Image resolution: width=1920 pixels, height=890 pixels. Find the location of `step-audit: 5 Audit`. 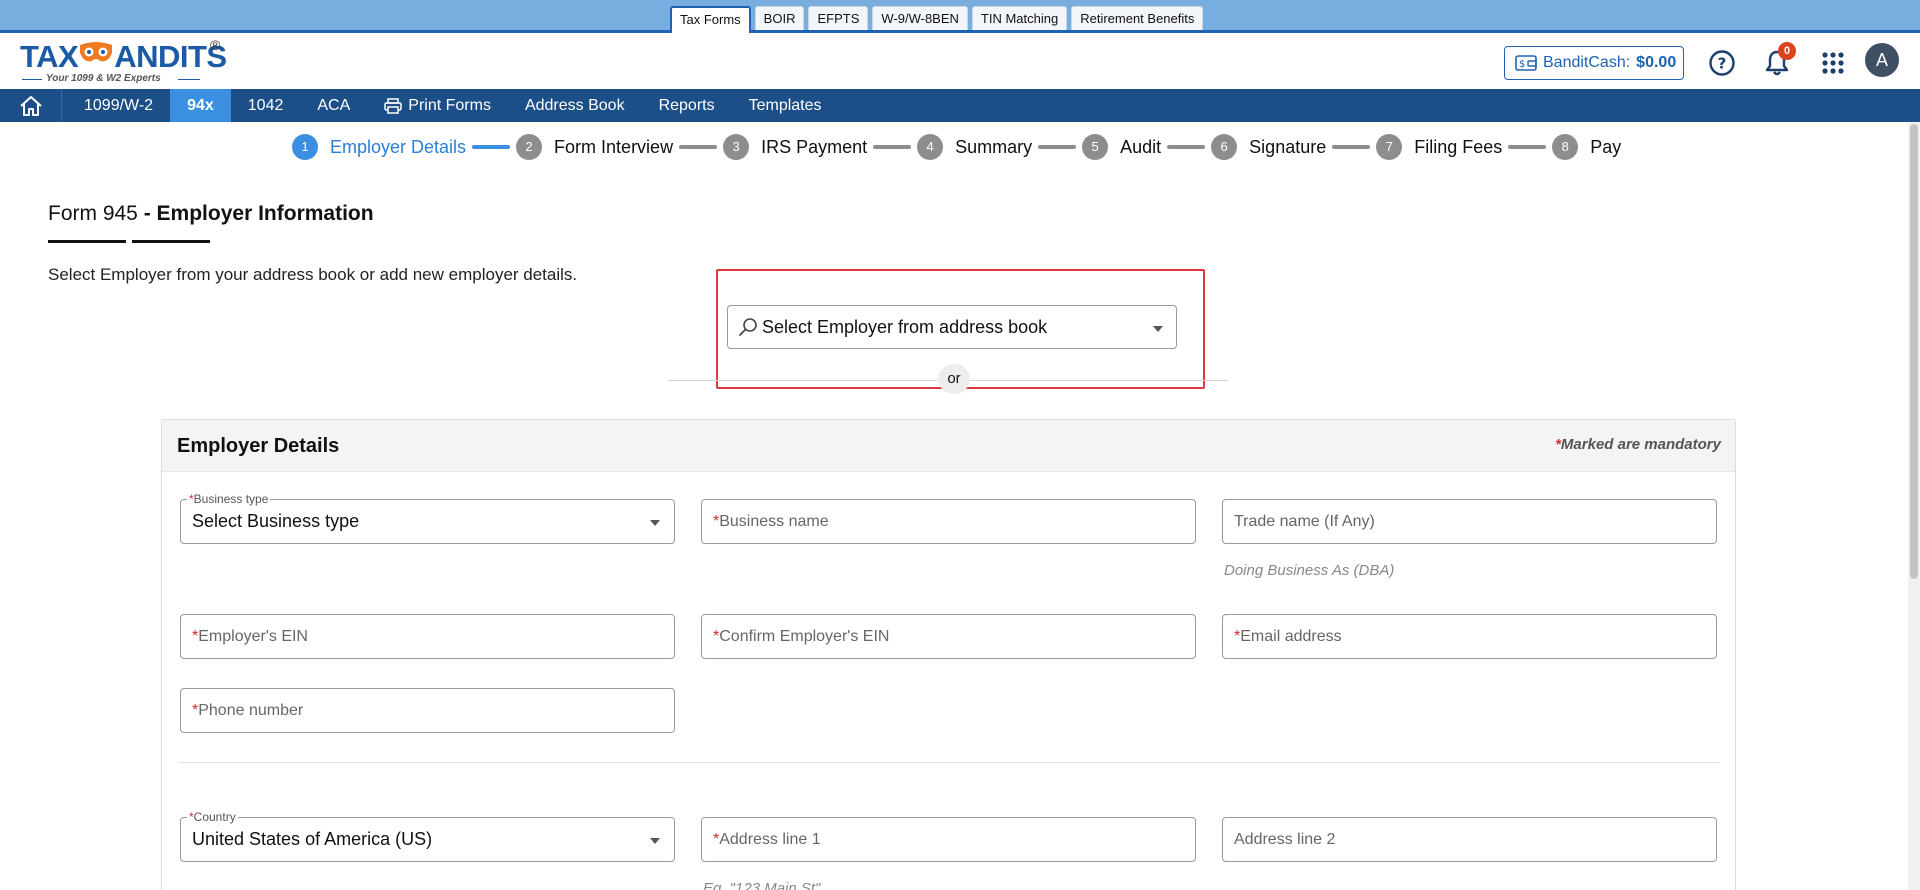

step-audit: 5 Audit is located at coordinates (1146, 147).